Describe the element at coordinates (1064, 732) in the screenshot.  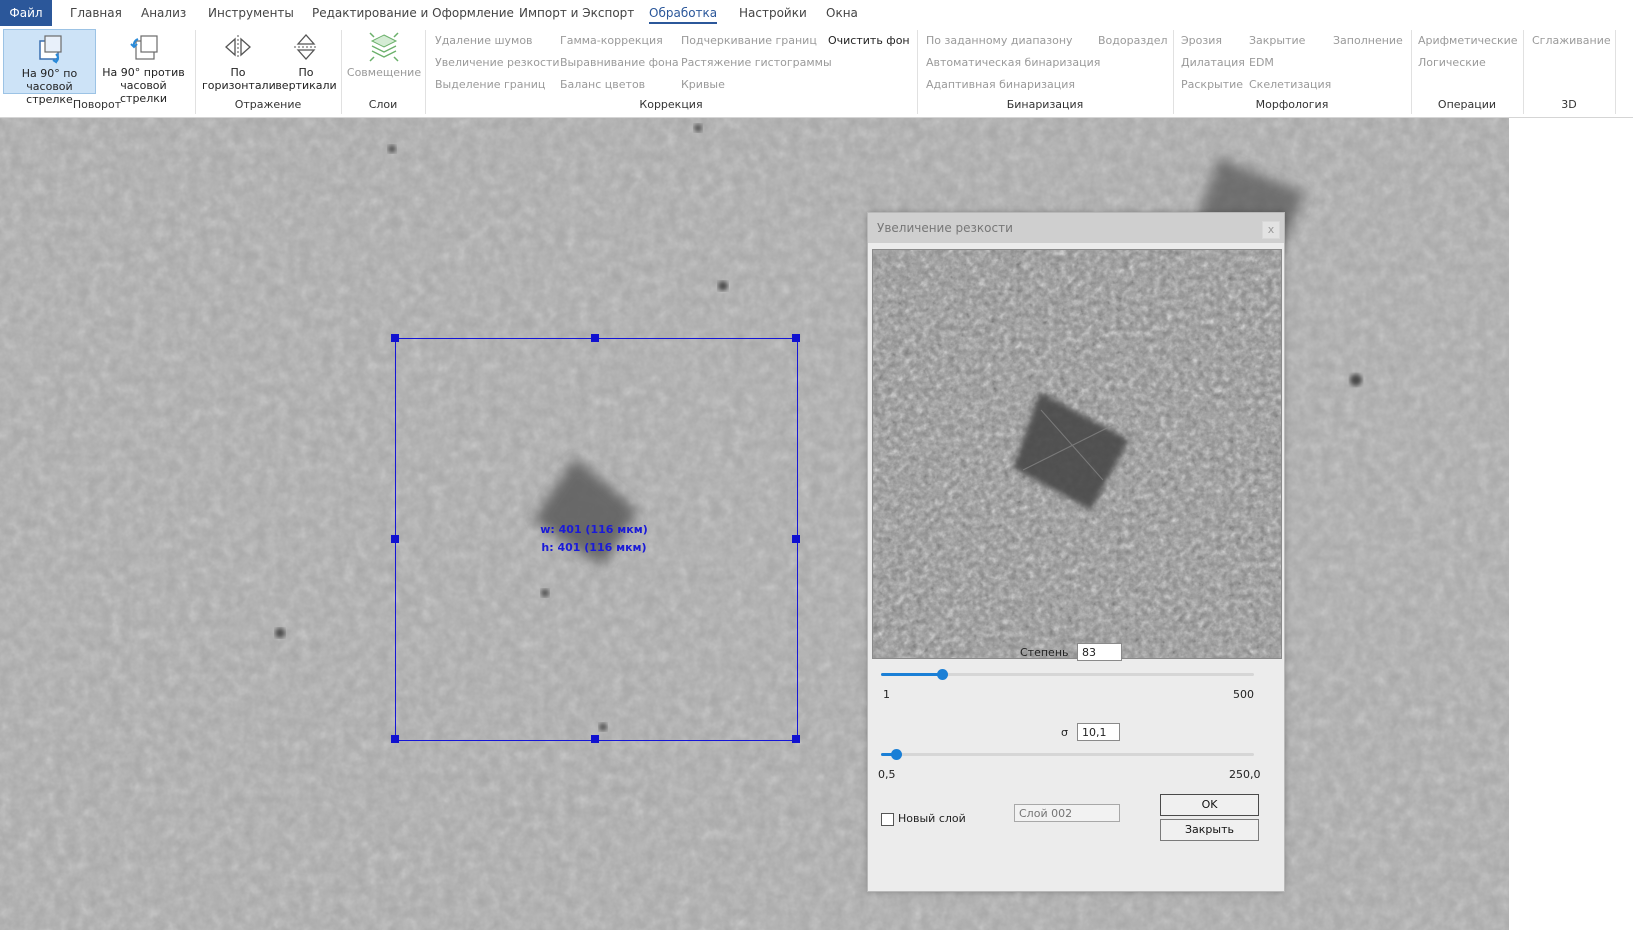
I see `sigma-label: σ` at that location.